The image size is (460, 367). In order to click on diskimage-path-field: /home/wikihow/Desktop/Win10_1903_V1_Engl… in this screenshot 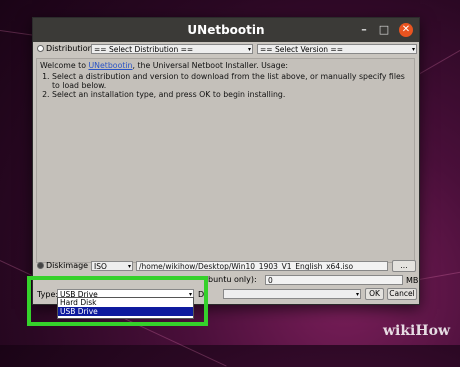, I will do `click(262, 266)`.